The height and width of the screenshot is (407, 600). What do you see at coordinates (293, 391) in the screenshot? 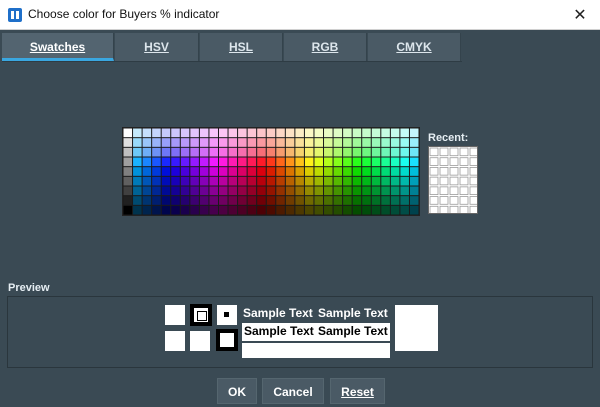
I see `cancel-button: Cancel` at bounding box center [293, 391].